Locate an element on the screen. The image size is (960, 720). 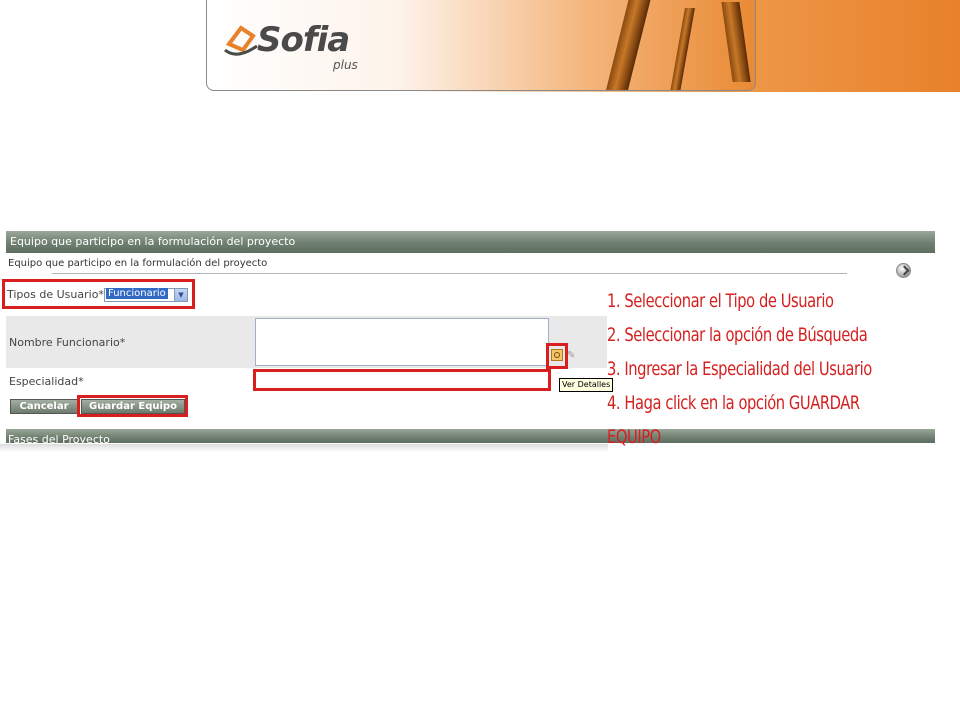
phases-title: Fases del Proyecto is located at coordinates (59, 438).